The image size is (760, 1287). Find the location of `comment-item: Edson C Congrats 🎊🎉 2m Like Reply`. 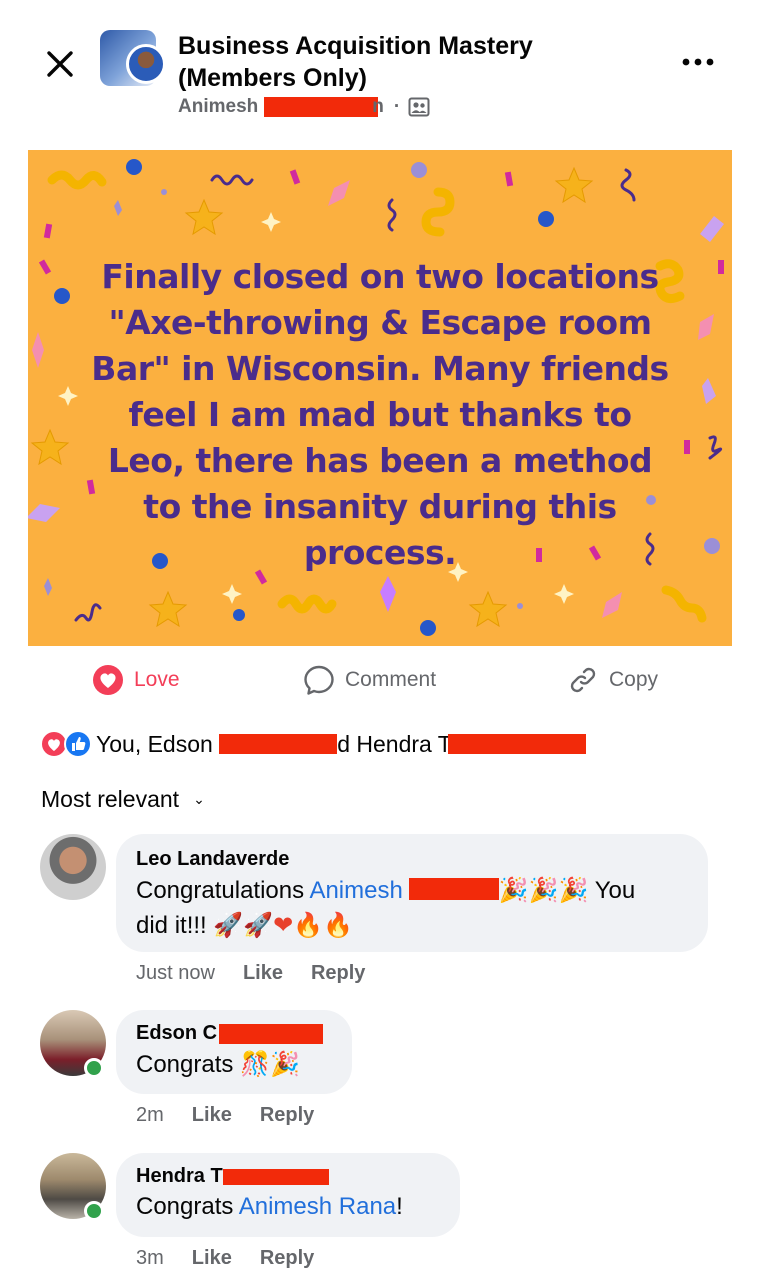

comment-item: Edson C Congrats 🎊🎉 2m Like Reply is located at coordinates (380, 1075).